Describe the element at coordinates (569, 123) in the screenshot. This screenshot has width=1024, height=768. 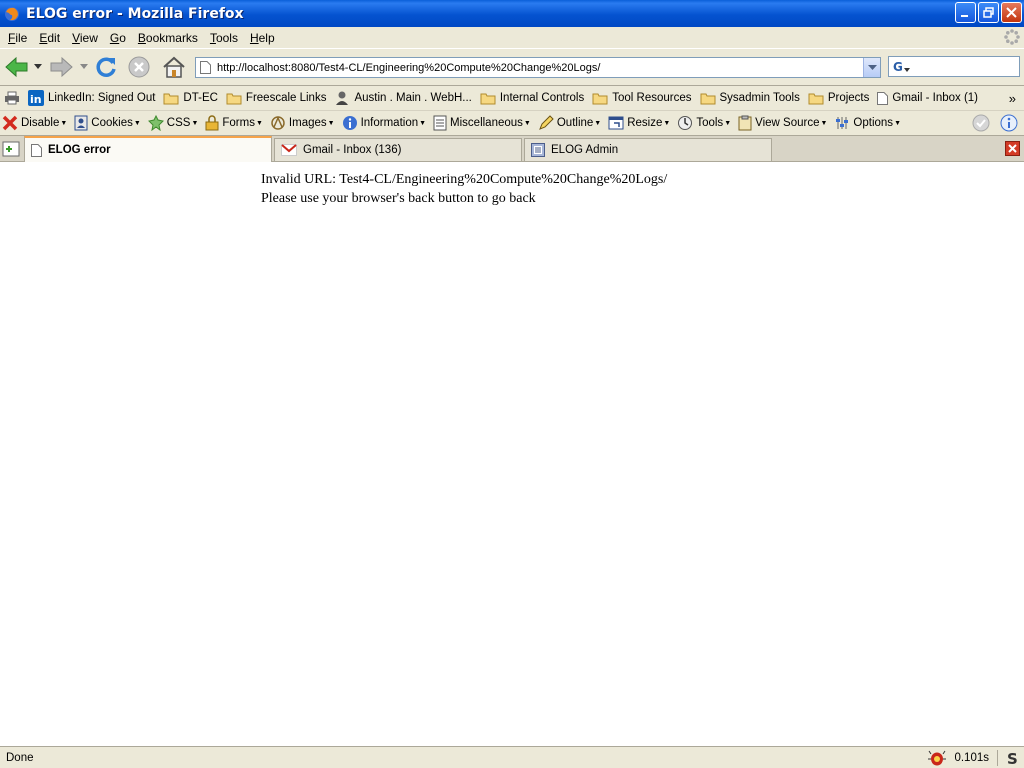
I see `dev-outline-menu: Outline ▼` at that location.